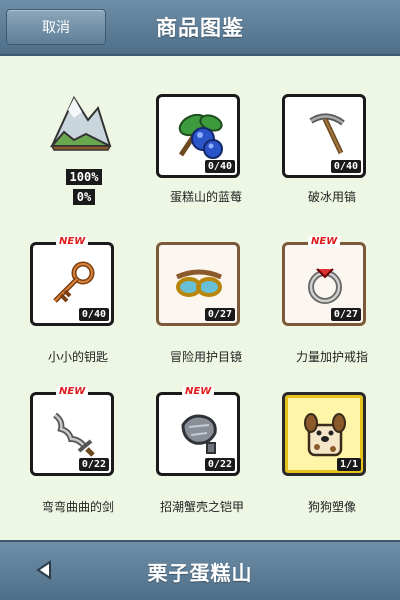 This screenshot has height=600, width=400. I want to click on item-cell-ring: 0/27 NEW 力量加护戒指, so click(336, 285).